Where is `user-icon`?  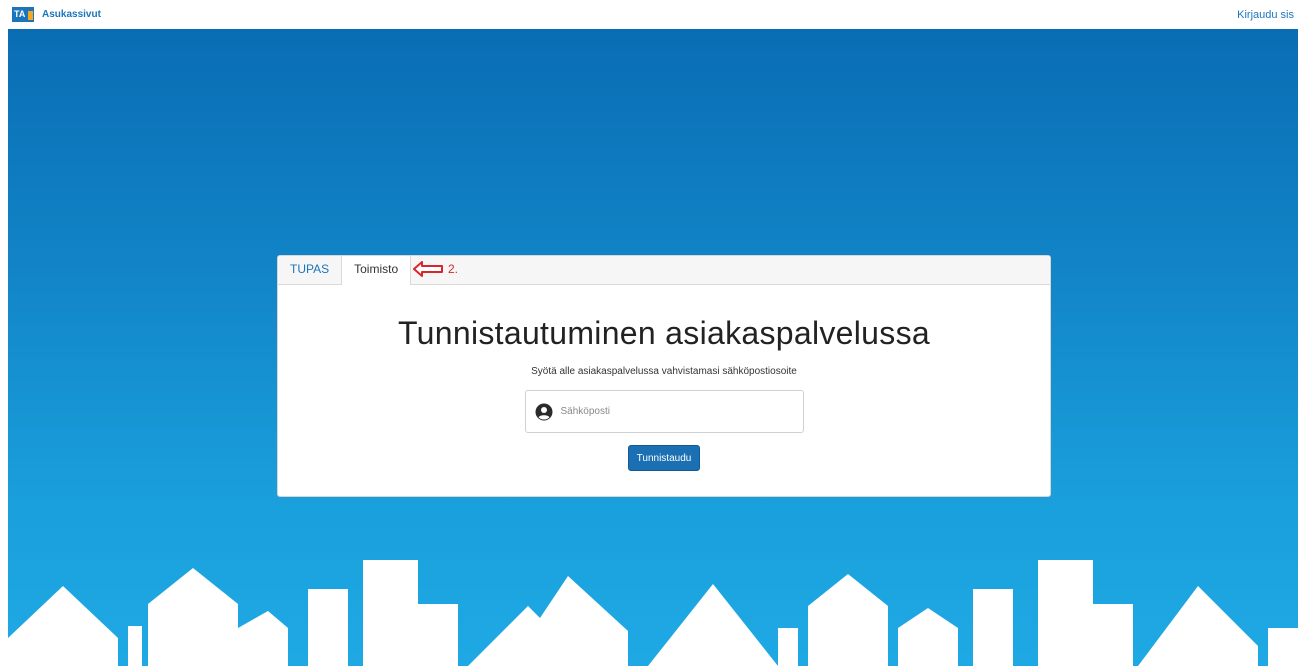
user-icon is located at coordinates (543, 411).